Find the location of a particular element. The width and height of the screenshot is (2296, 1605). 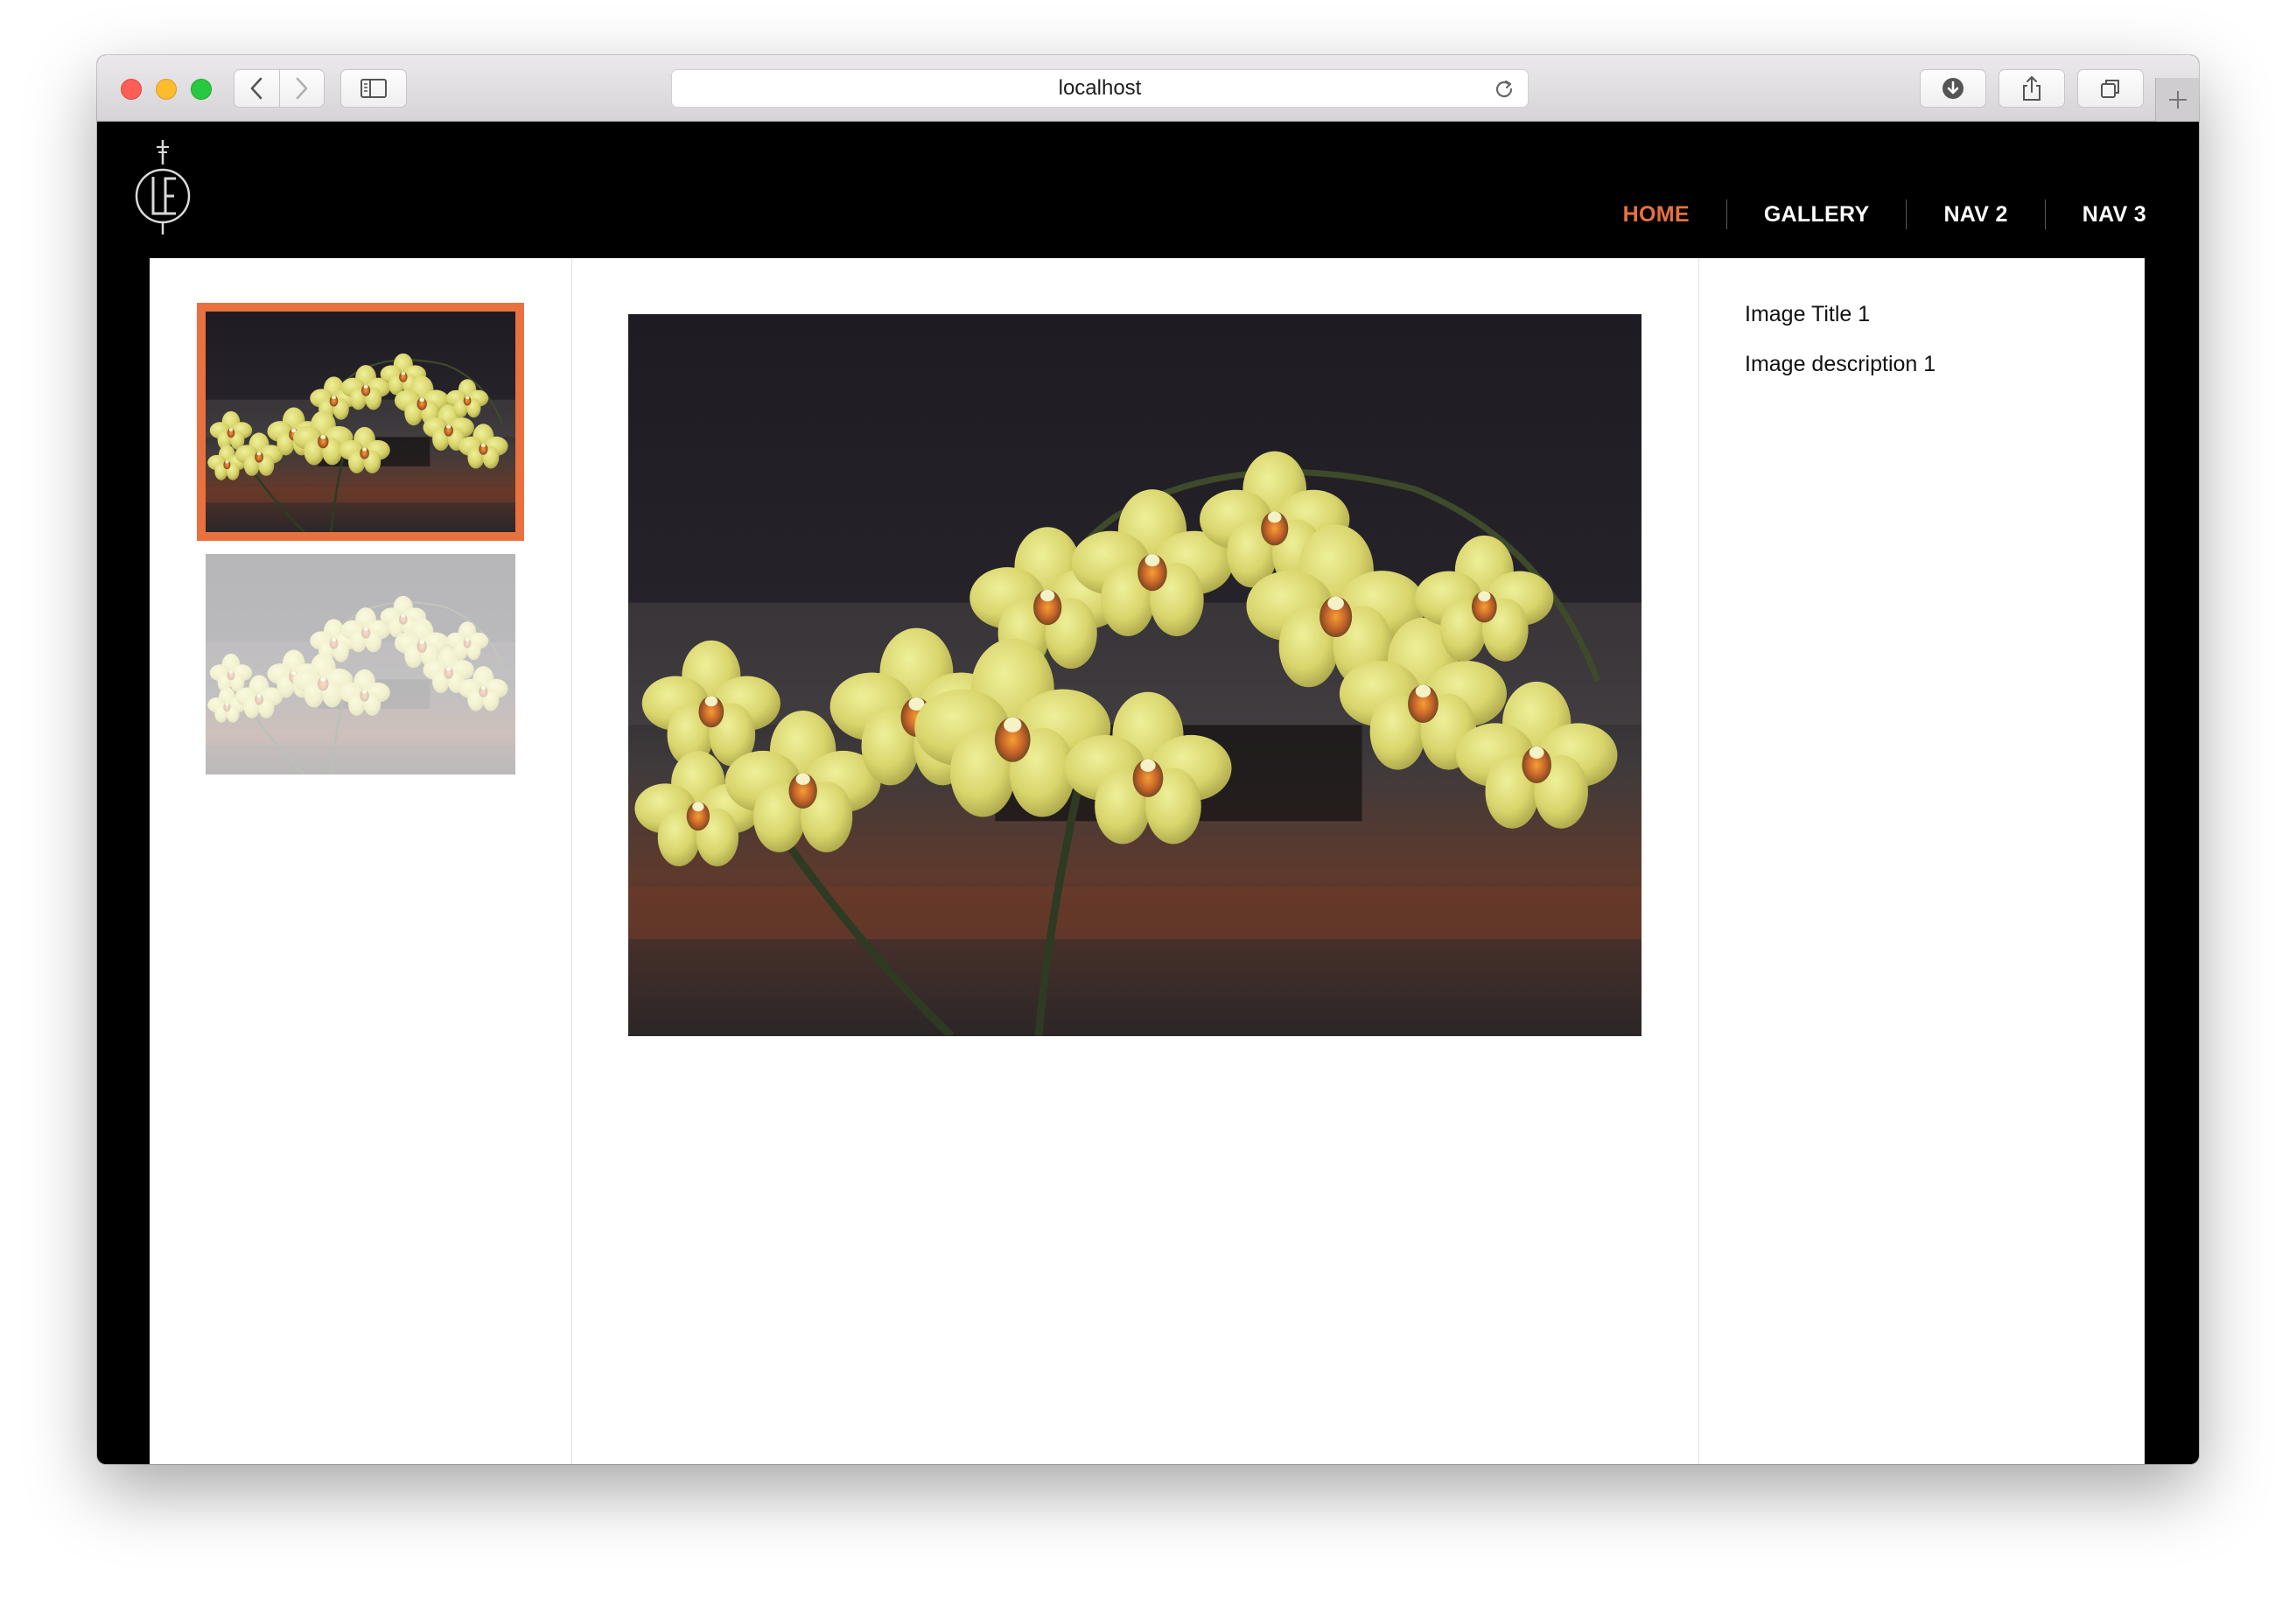

thumbnail-1-selected is located at coordinates (360, 422).